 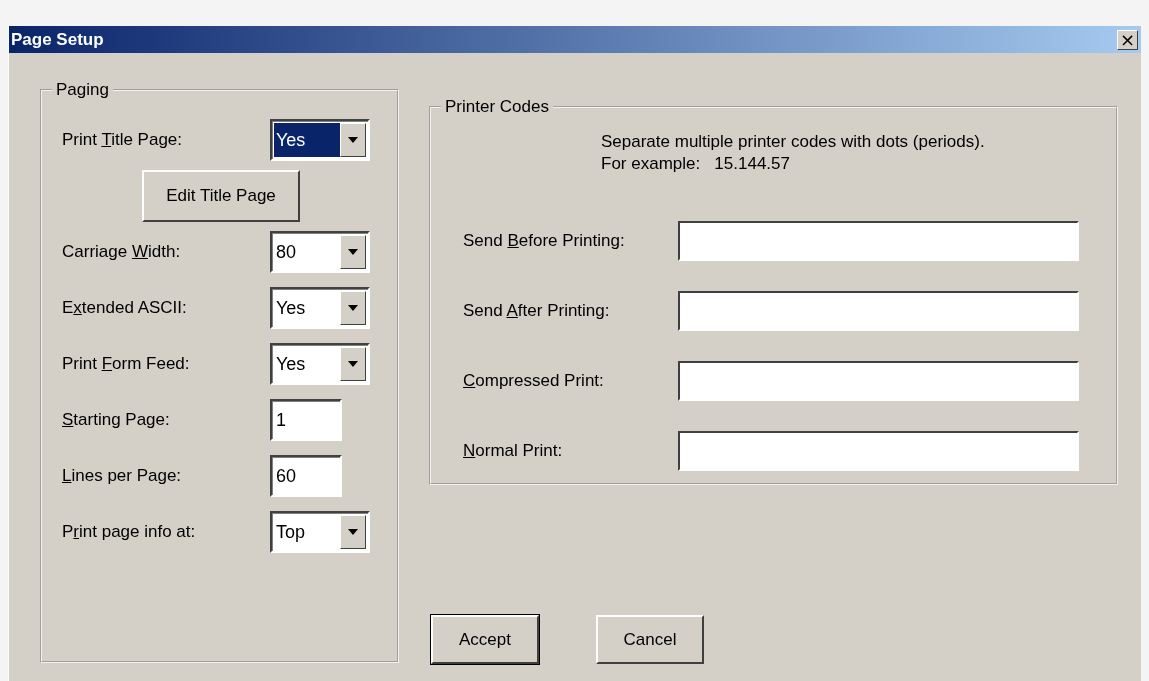 I want to click on field-label: Normal Print:, so click(x=513, y=451).